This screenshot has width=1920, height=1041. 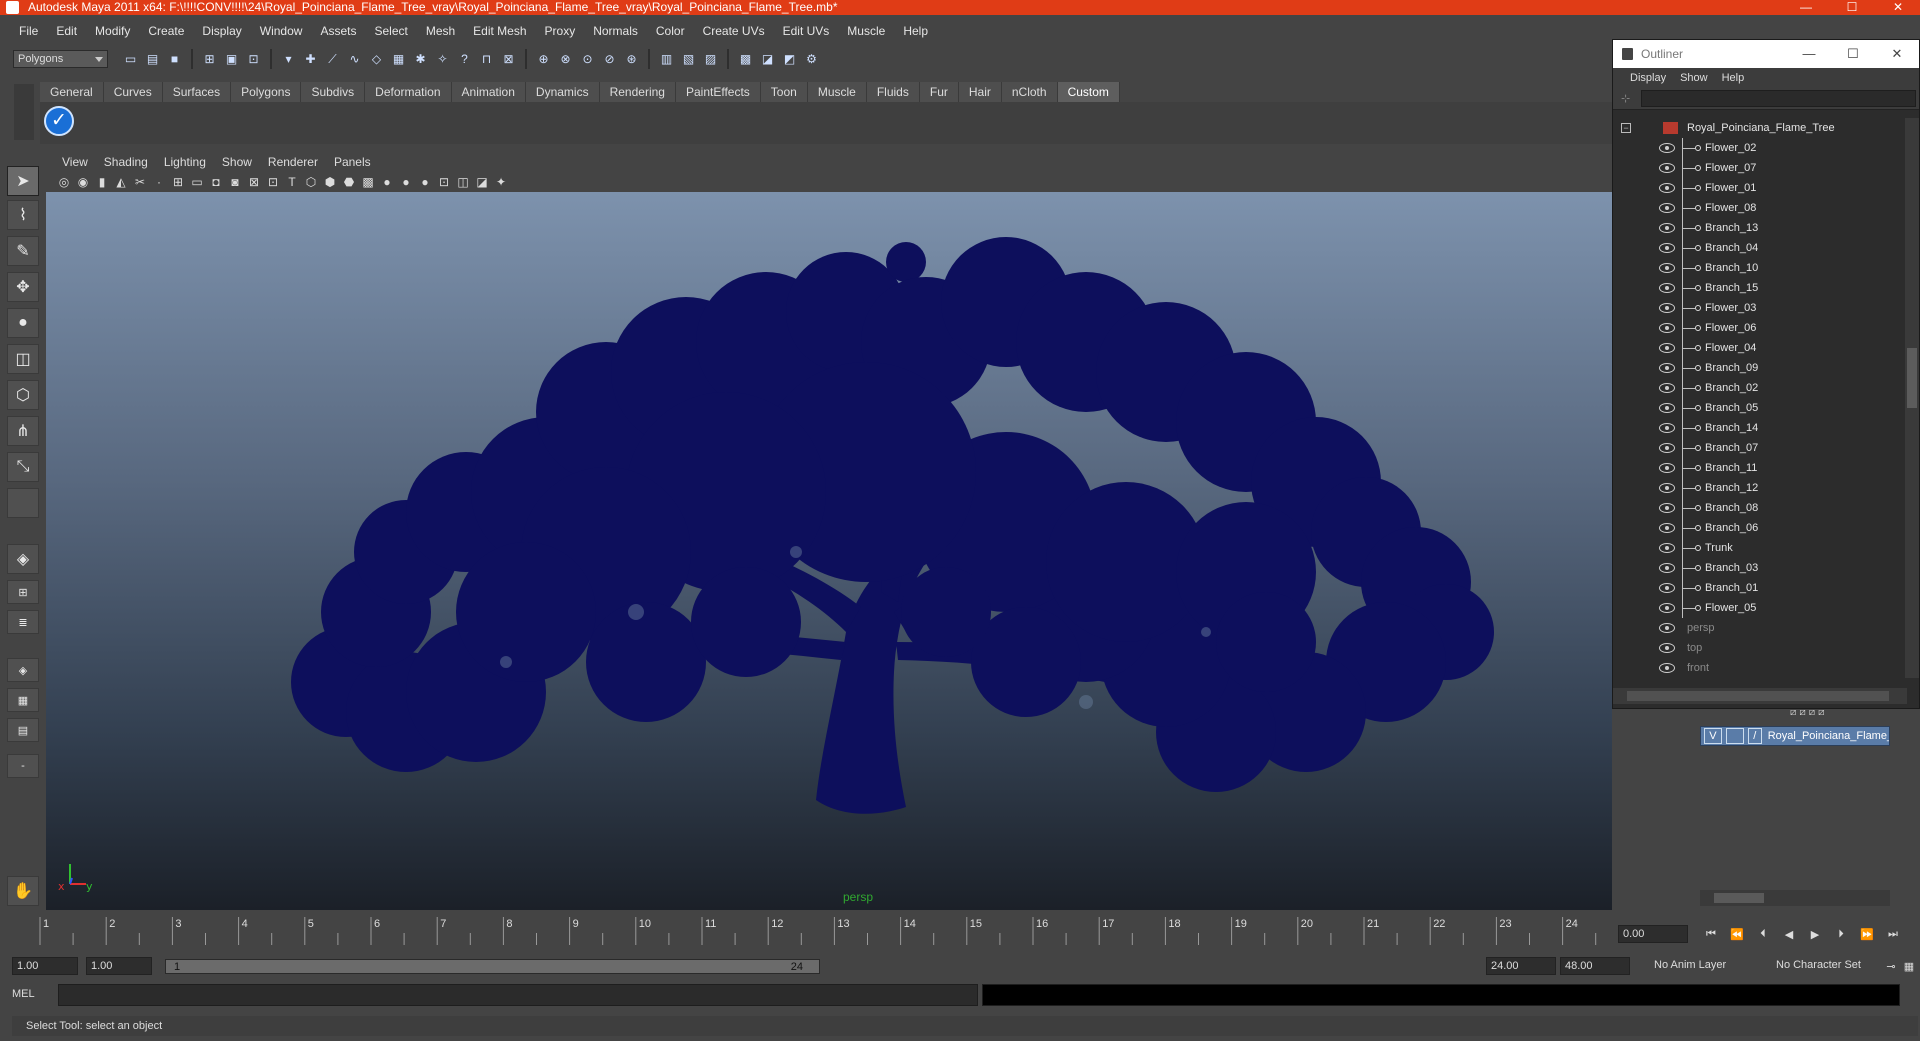 I want to click on outliner-item: Flower_04, so click(x=1758, y=348).